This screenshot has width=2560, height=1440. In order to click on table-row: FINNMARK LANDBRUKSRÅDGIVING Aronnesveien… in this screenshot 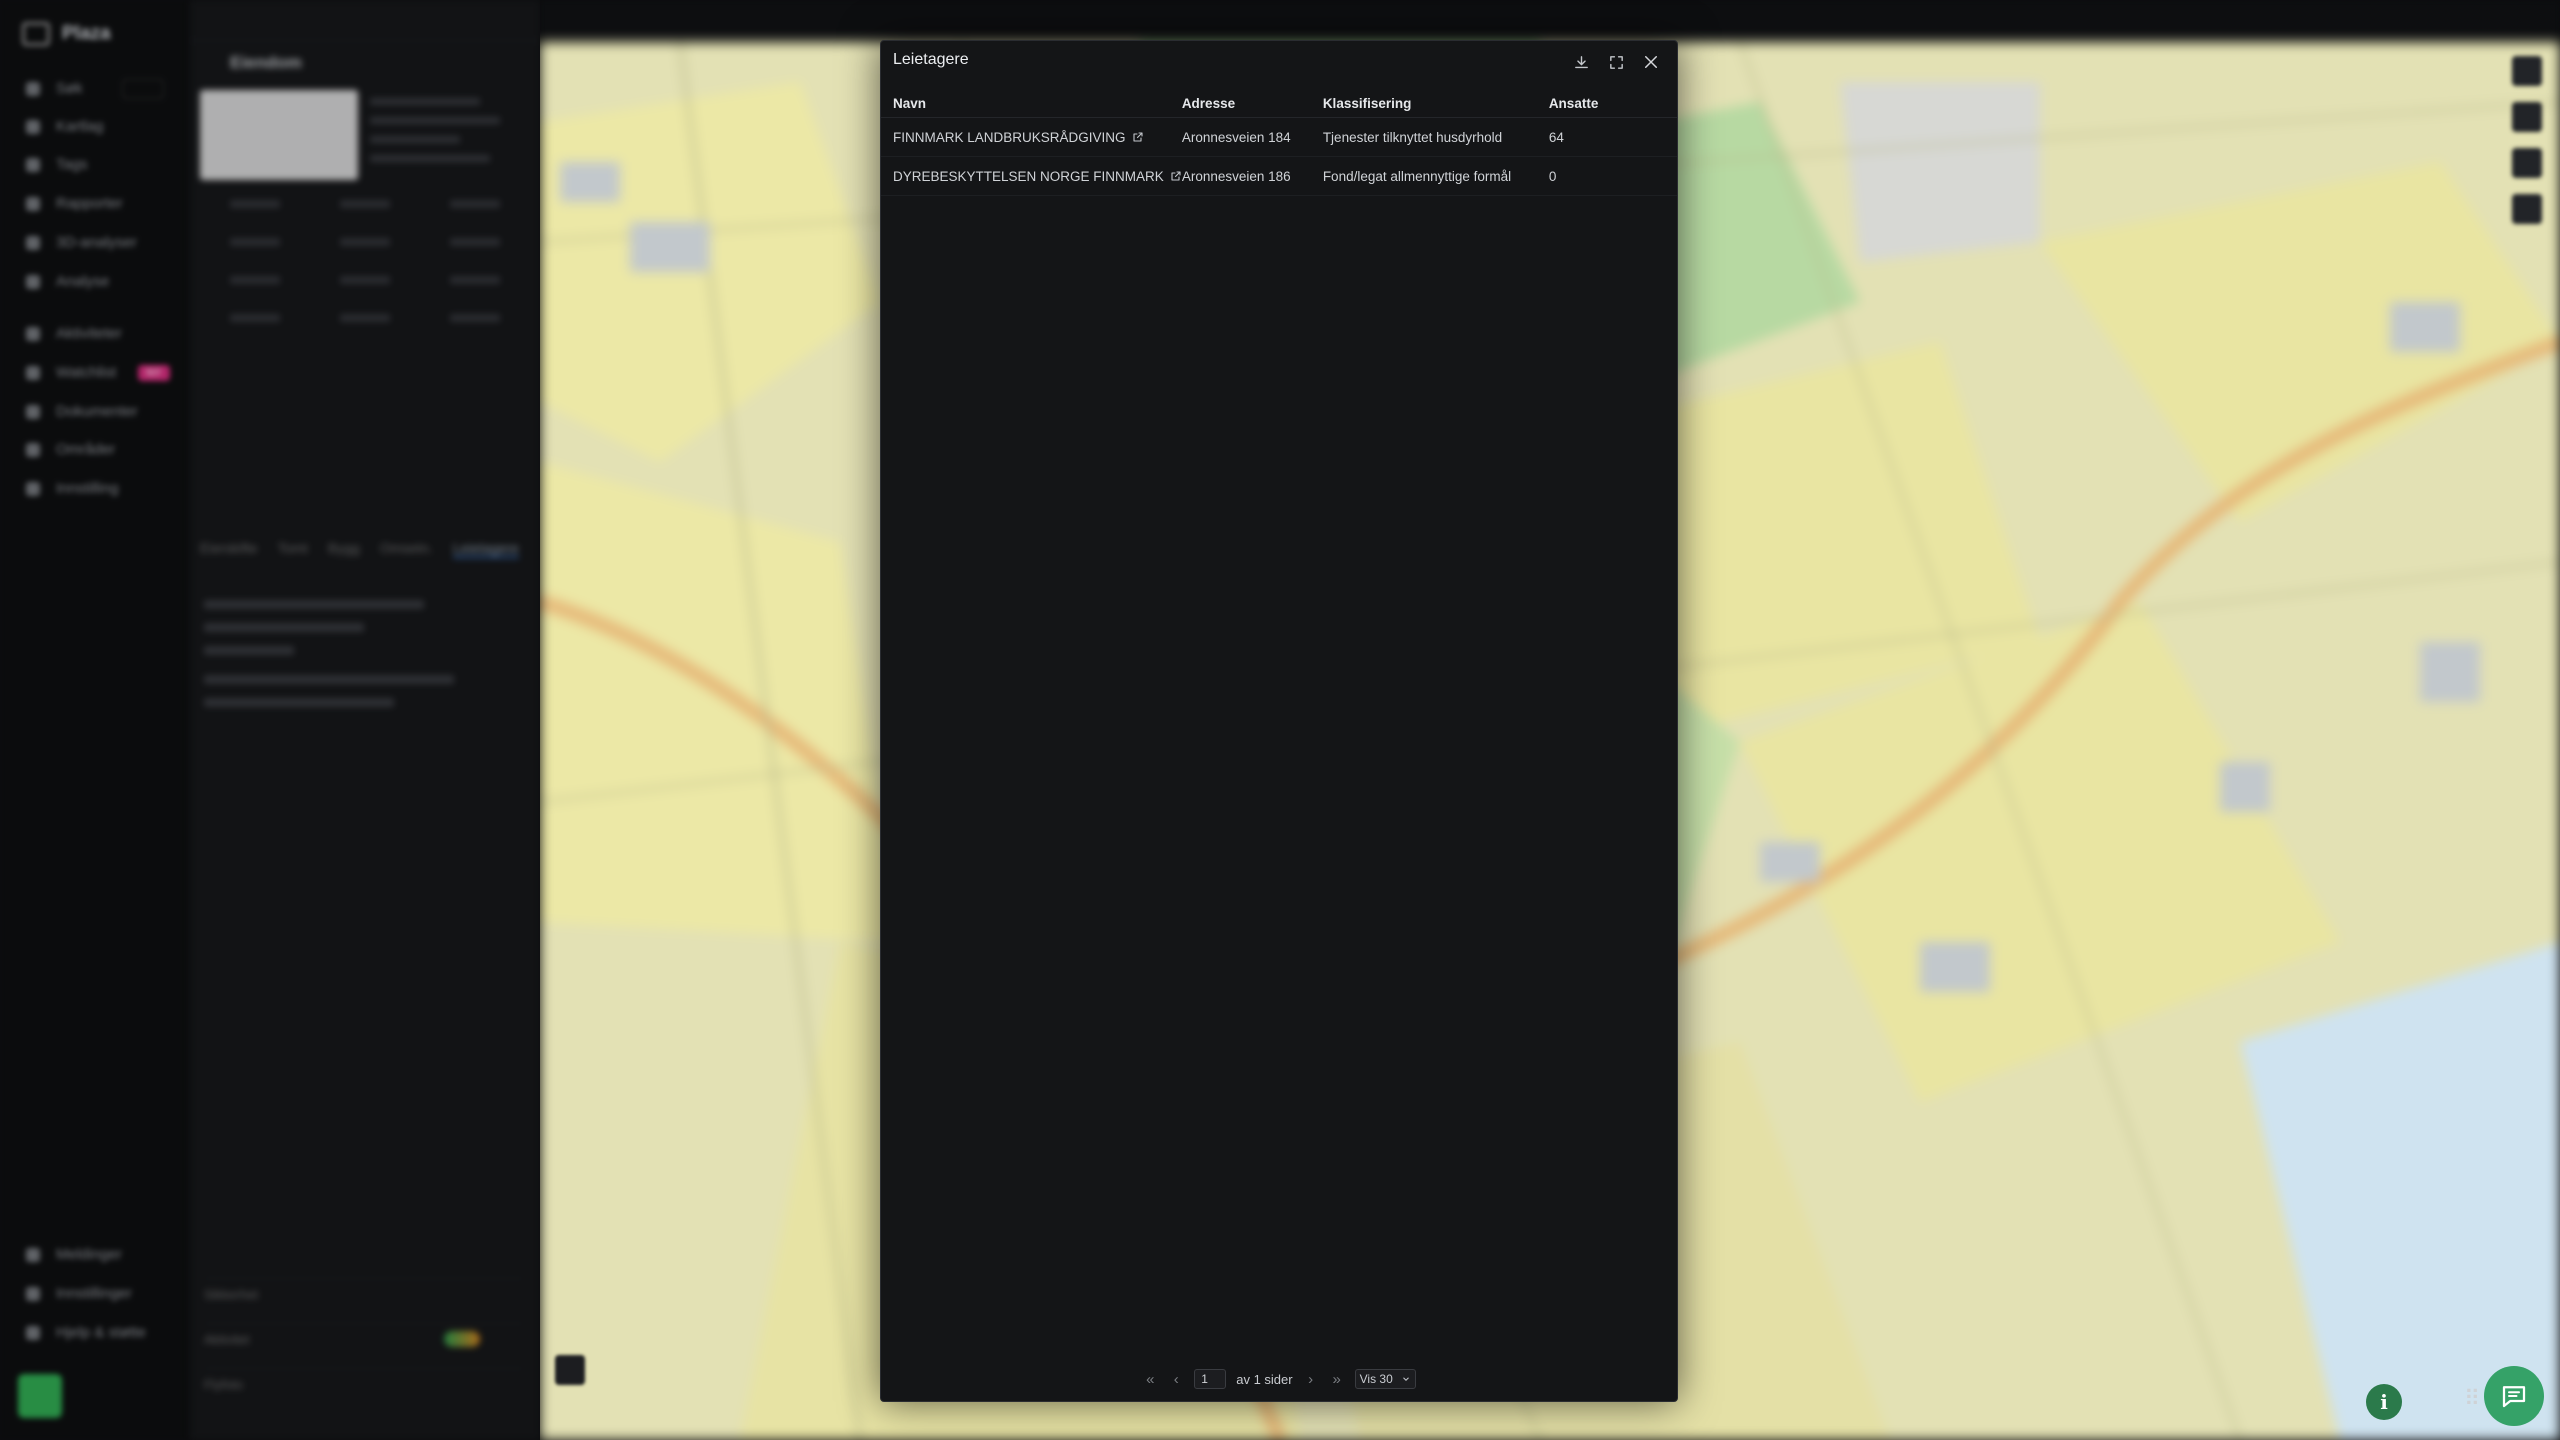, I will do `click(1279, 137)`.